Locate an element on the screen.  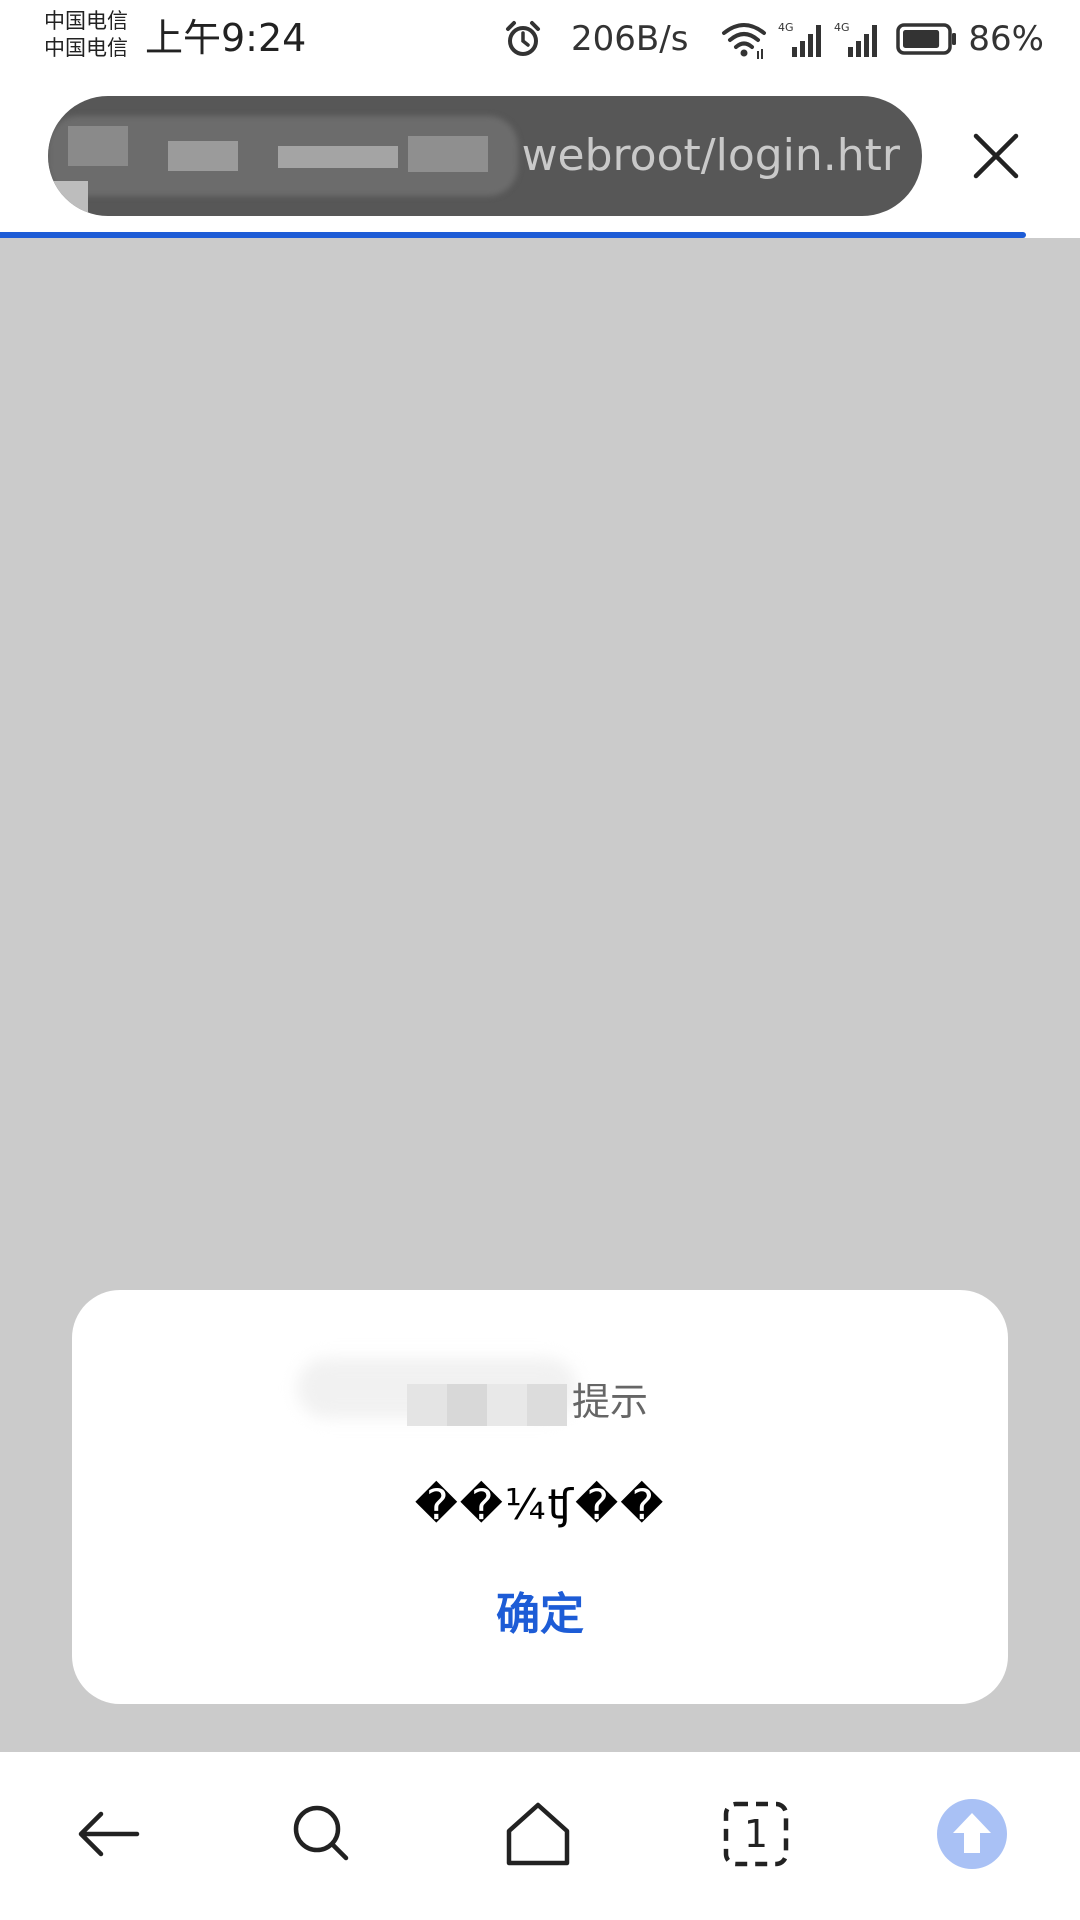
search-button is located at coordinates (322, 1834).